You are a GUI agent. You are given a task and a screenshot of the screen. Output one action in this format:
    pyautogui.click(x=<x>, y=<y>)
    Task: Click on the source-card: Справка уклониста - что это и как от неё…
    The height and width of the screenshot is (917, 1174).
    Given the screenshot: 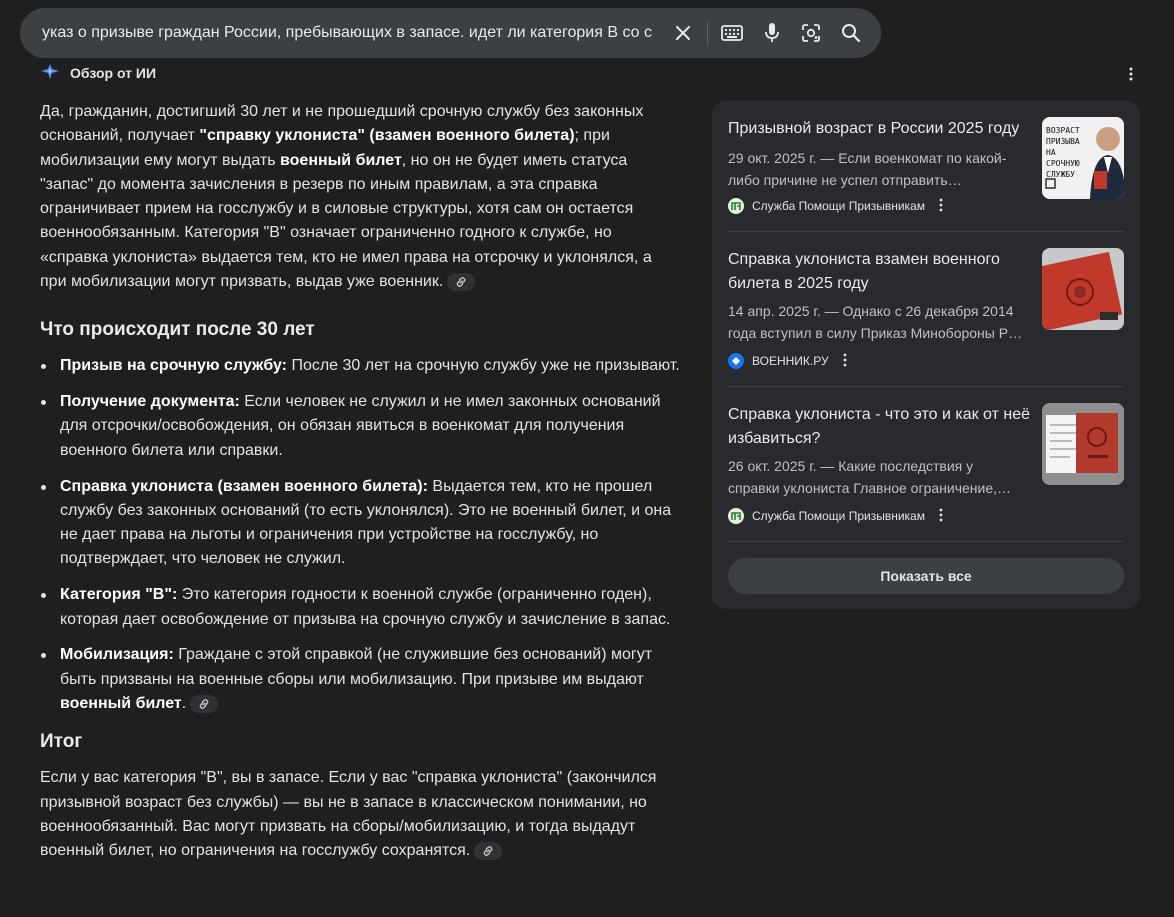 What is the action you would take?
    pyautogui.click(x=926, y=464)
    